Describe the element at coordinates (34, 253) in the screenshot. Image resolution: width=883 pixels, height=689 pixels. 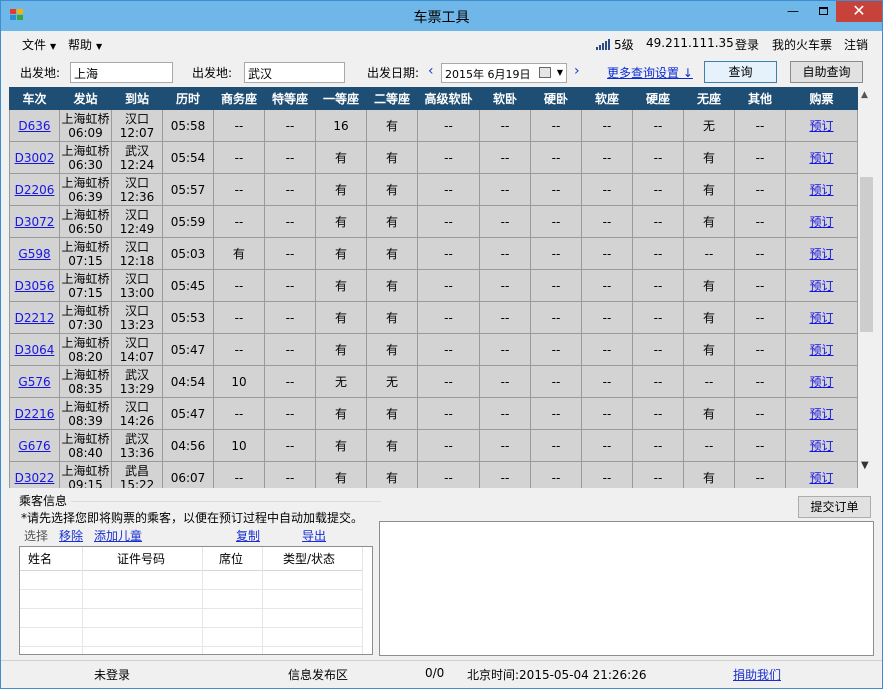
I see `train-number-link: G598` at that location.